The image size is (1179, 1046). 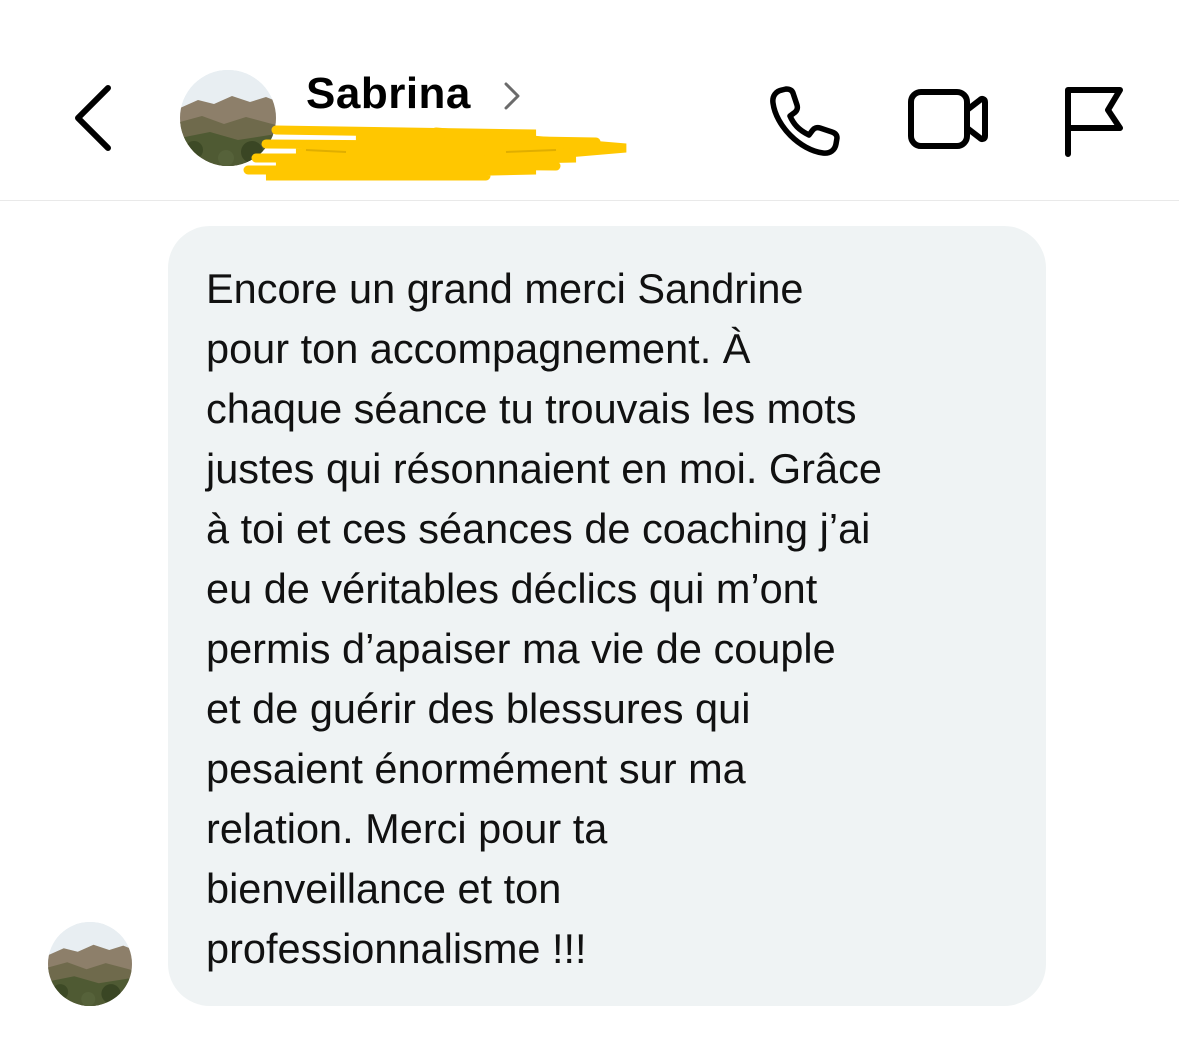 I want to click on back-button, so click(x=94, y=118).